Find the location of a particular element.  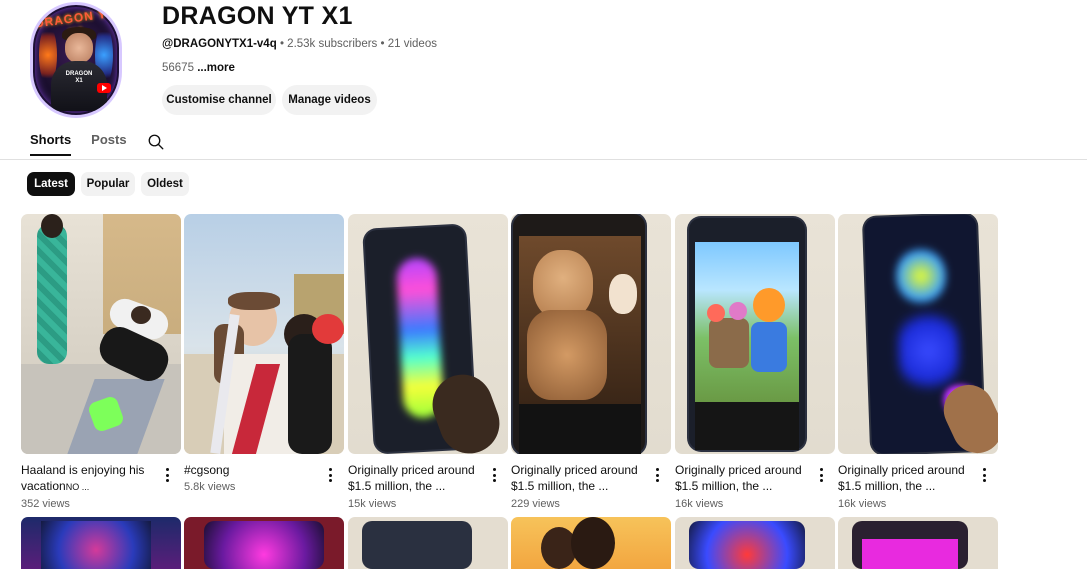

manage-videos-button: Manage videos is located at coordinates (329, 100).